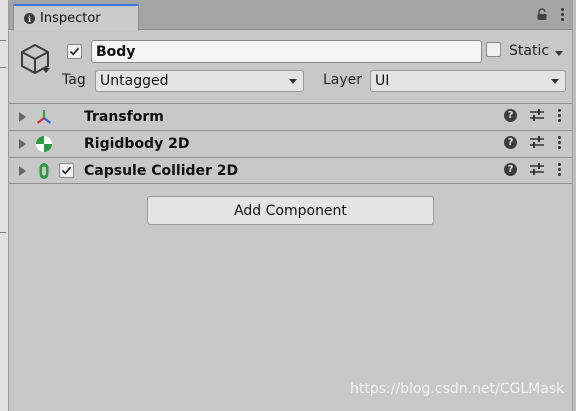 This screenshot has width=576, height=411. Describe the element at coordinates (29, 18) in the screenshot. I see `info-icon: i` at that location.